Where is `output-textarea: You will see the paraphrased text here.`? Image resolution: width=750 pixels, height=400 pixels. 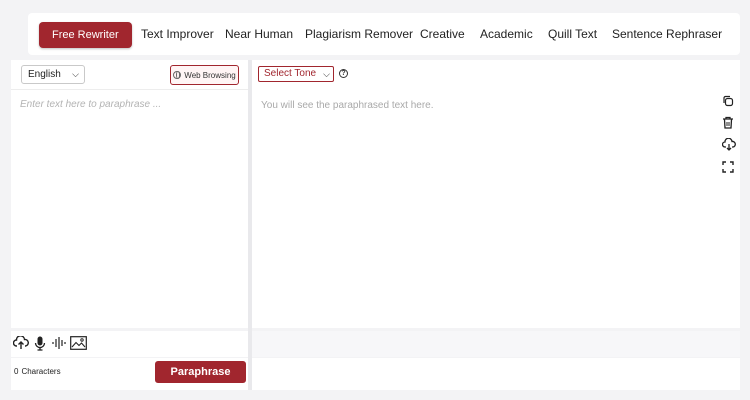 output-textarea: You will see the paraphrased text here. is located at coordinates (347, 105).